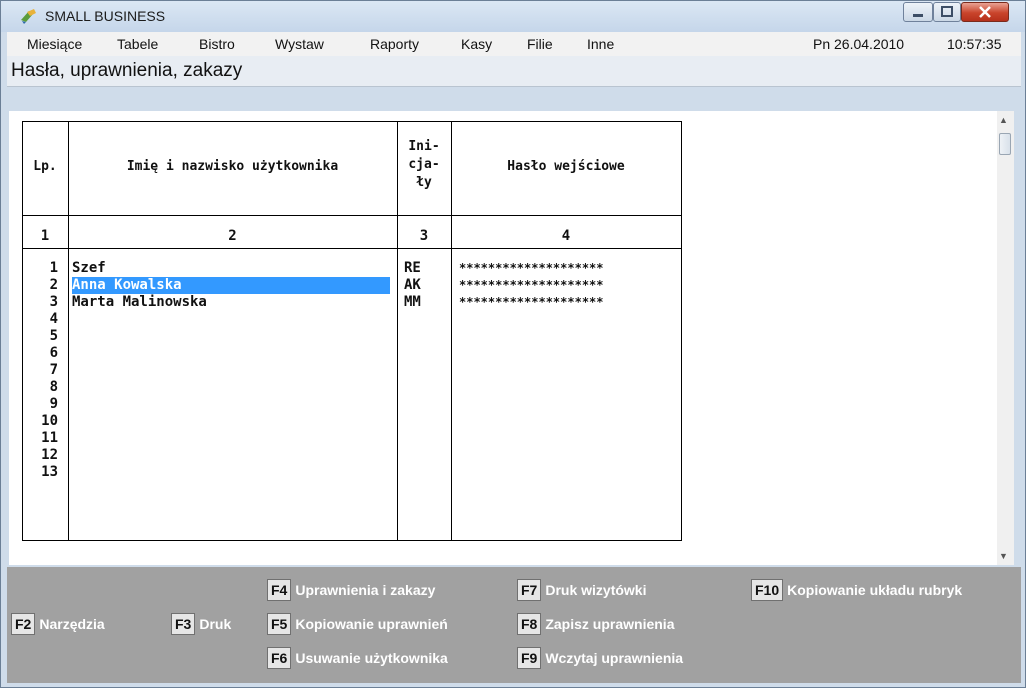 The height and width of the screenshot is (688, 1026). What do you see at coordinates (217, 44) in the screenshot?
I see `menu-bistro: Bistro` at bounding box center [217, 44].